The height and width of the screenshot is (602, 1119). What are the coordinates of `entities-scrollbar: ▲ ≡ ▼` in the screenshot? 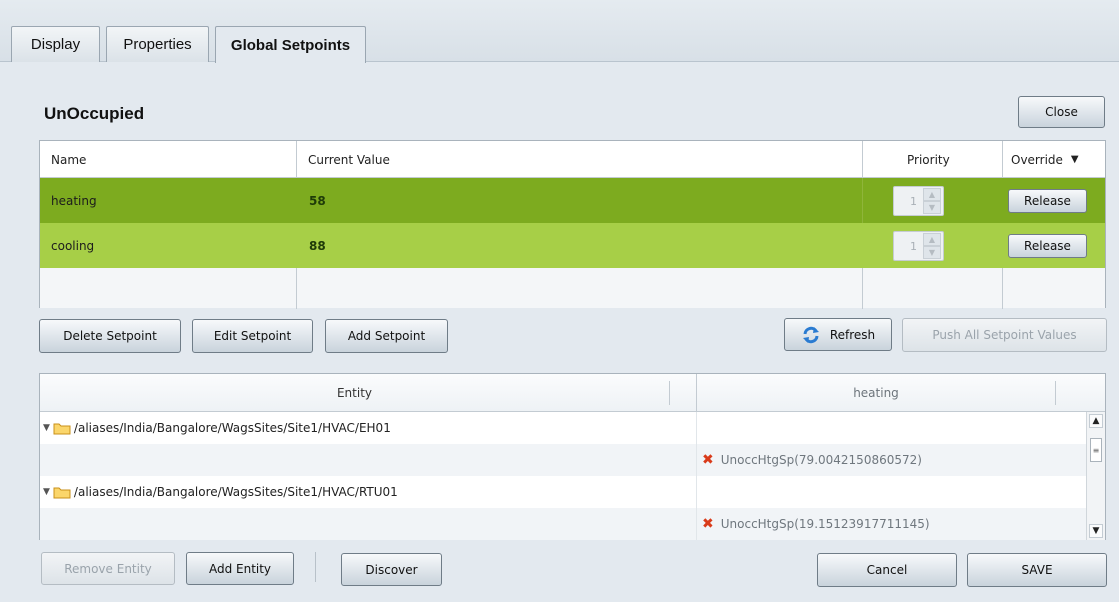 It's located at (1095, 476).